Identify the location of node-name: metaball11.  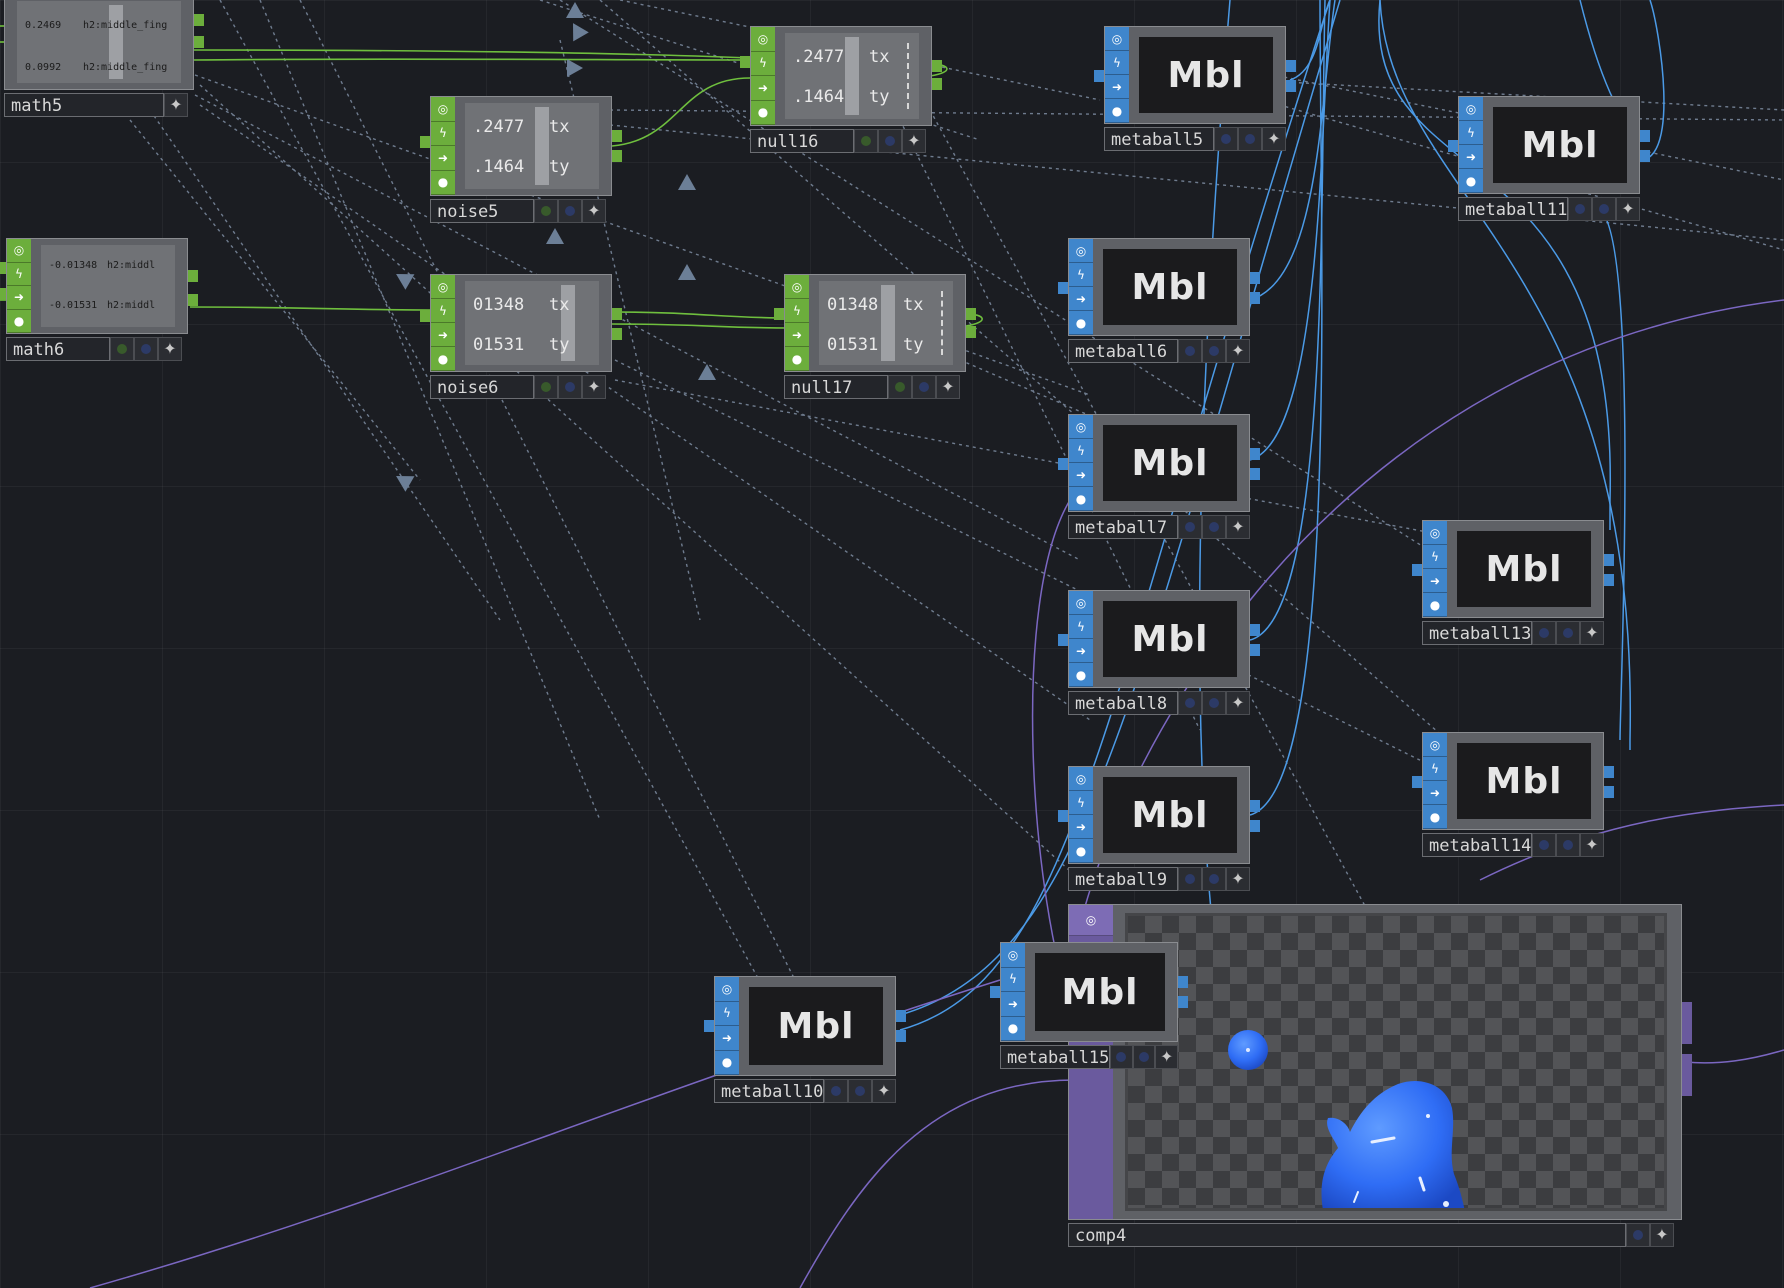
(1513, 209).